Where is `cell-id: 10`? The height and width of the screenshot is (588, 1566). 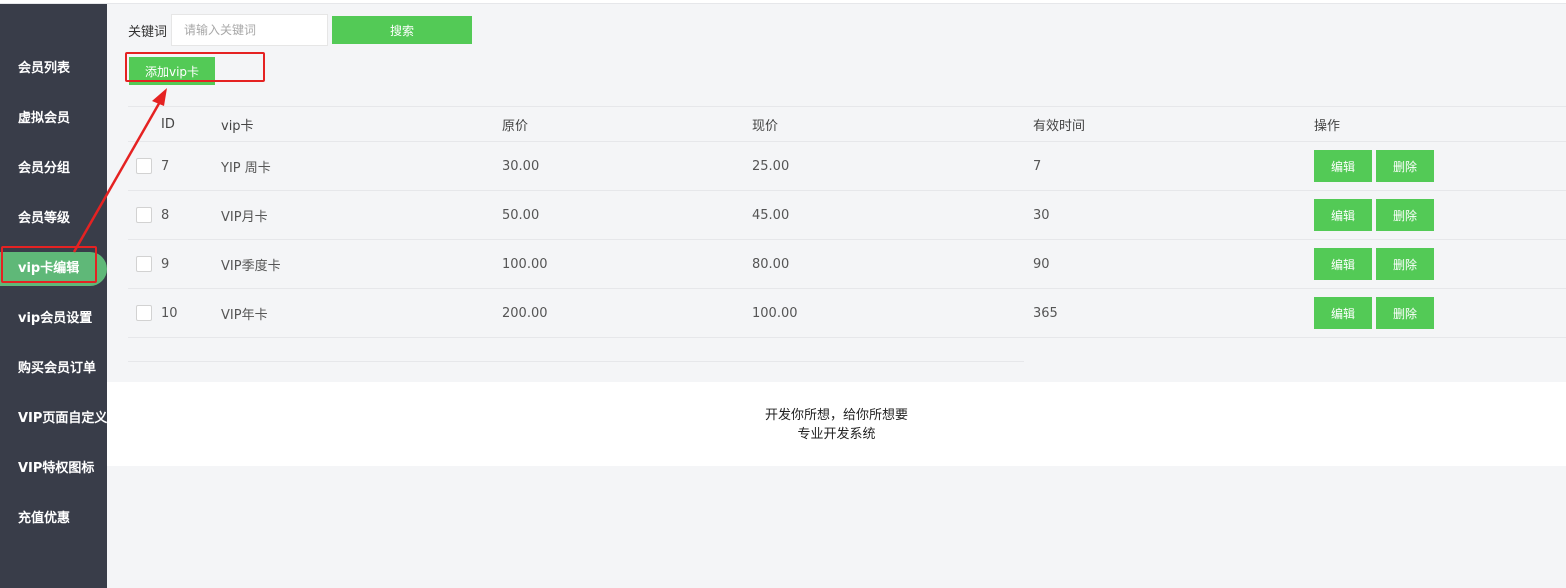
cell-id: 10 is located at coordinates (169, 313).